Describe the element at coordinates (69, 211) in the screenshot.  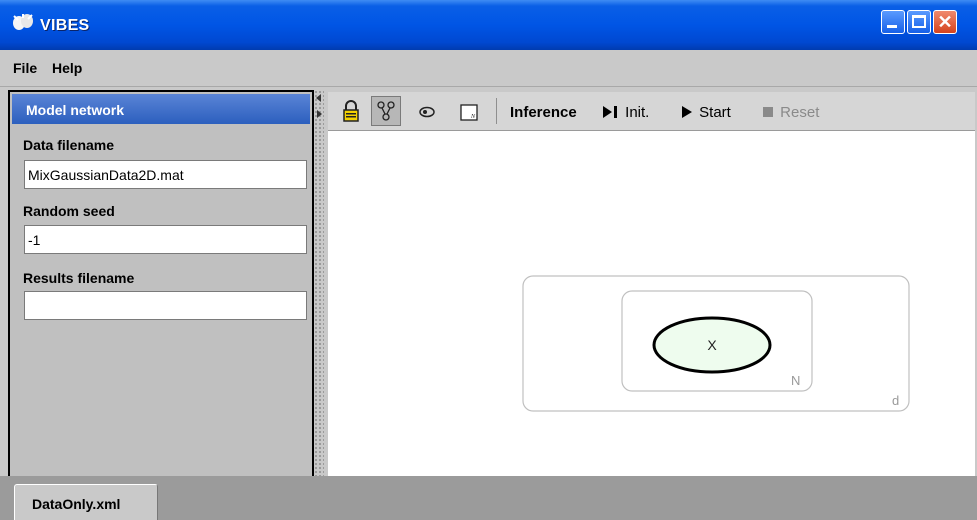
I see `random-seed-label: Random seed` at that location.